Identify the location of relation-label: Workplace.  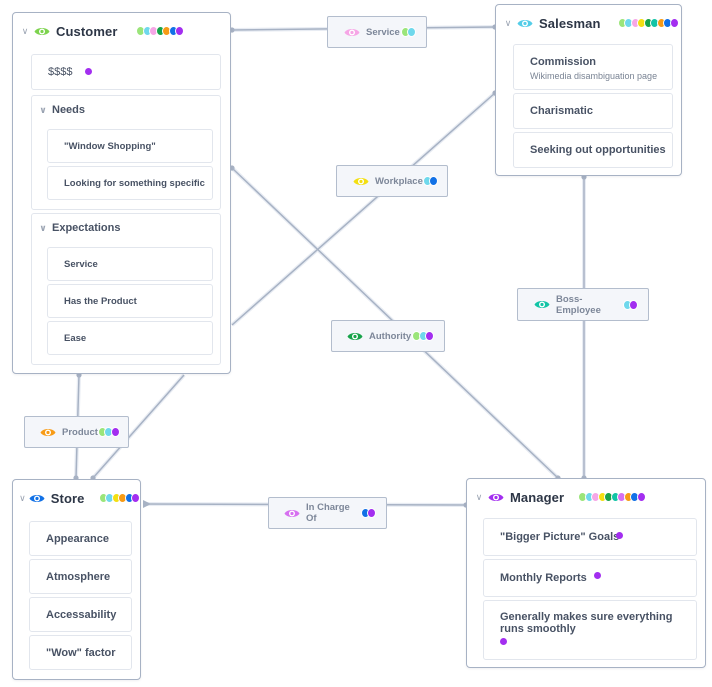
(399, 181).